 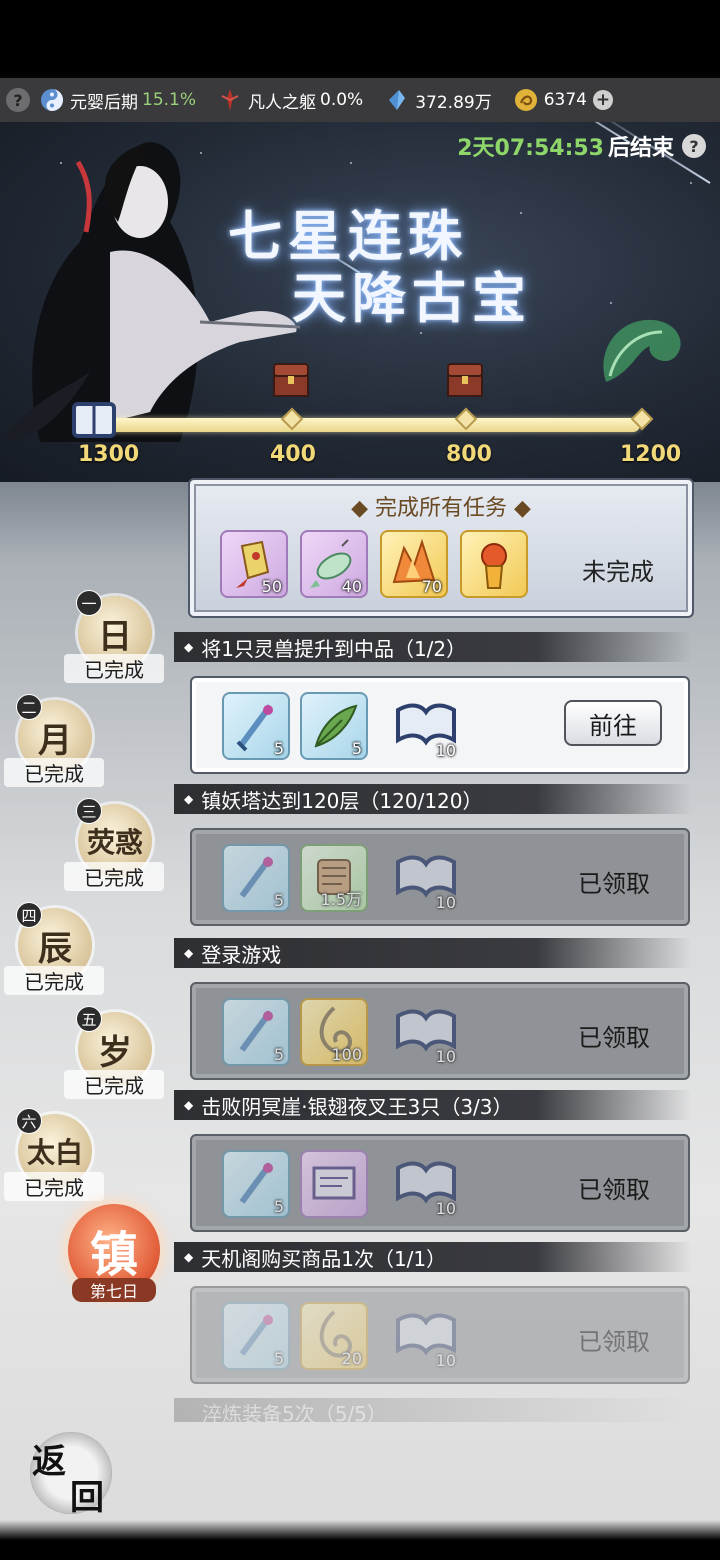 I want to click on cultivation-stage: 元婴后期 15.1%, so click(x=118, y=100).